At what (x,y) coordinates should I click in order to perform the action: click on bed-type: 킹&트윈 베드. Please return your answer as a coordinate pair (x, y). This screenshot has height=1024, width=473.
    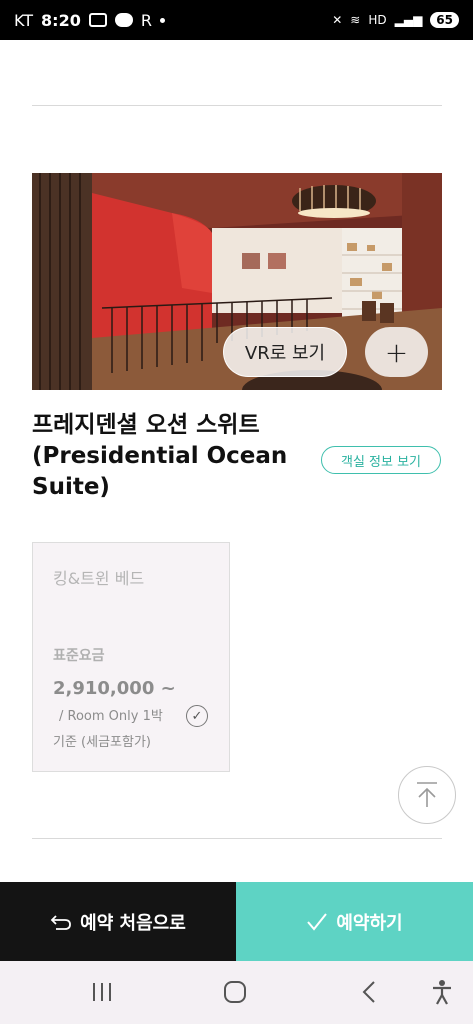
    Looking at the image, I should click on (99, 578).